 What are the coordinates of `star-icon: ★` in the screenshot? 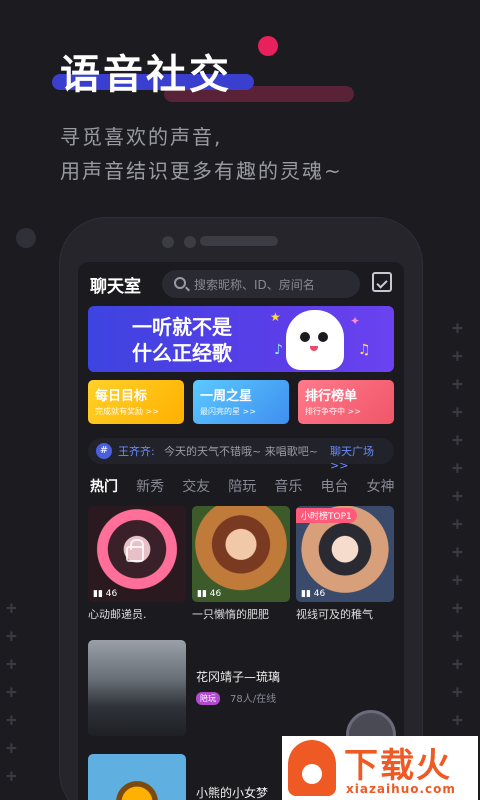 It's located at (275, 317).